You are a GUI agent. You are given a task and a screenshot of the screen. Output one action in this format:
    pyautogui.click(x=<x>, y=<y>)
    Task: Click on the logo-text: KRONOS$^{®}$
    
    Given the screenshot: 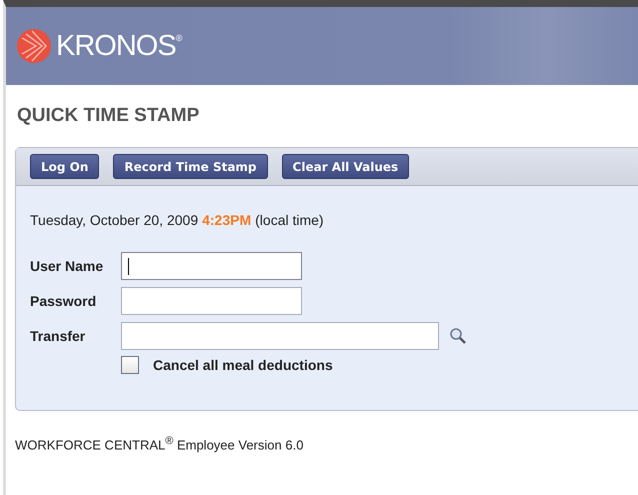 What is the action you would take?
    pyautogui.click(x=119, y=46)
    